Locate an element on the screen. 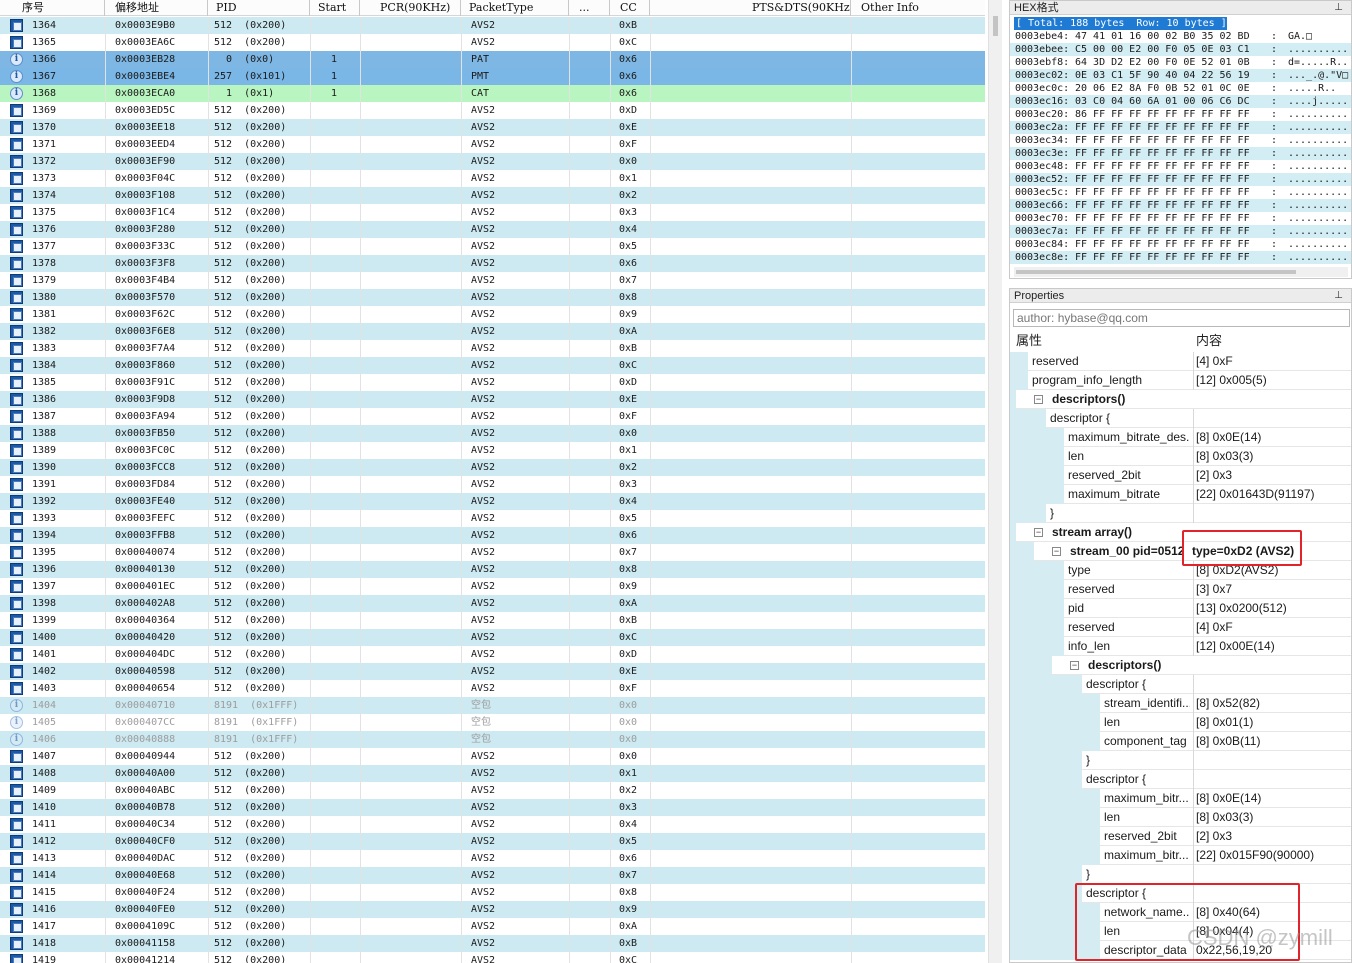 This screenshot has height=963, width=1352. property-row: info_len [12] 0x00E(14) is located at coordinates (1180, 646).